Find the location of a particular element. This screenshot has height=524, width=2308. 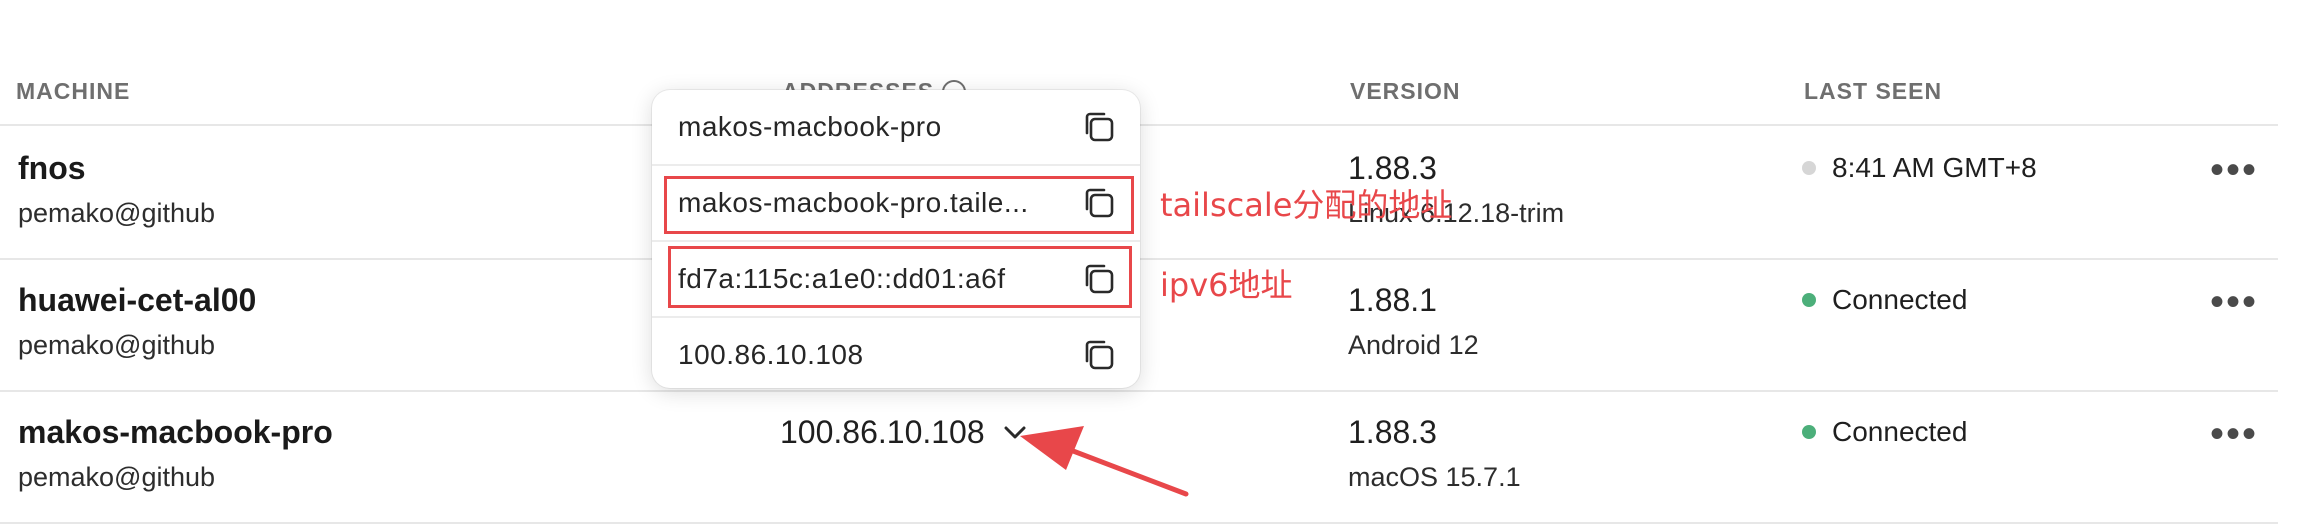

address-dropdown: 100.86.10.108 is located at coordinates (903, 432).